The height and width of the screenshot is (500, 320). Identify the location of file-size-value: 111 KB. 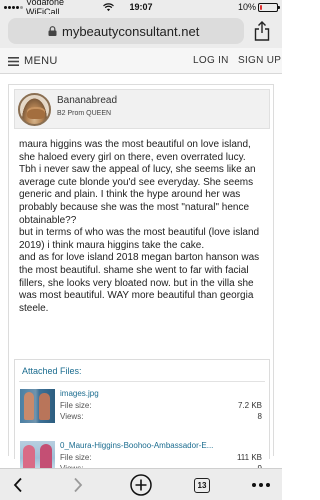
(249, 457).